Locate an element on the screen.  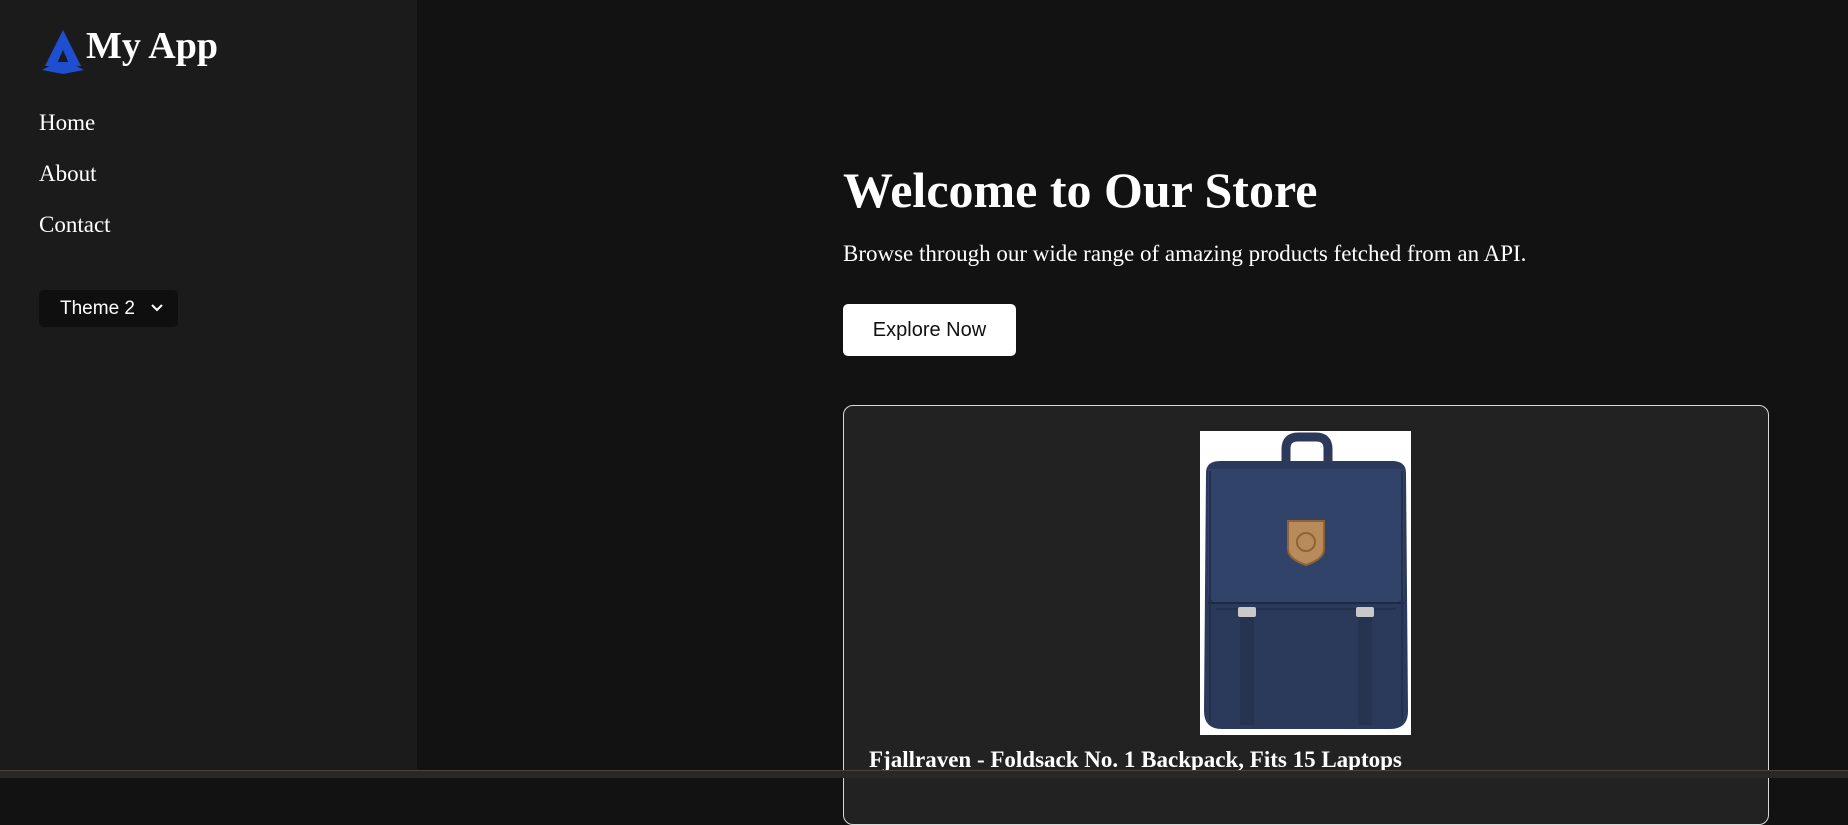
window-bottom-edge is located at coordinates (924, 774).